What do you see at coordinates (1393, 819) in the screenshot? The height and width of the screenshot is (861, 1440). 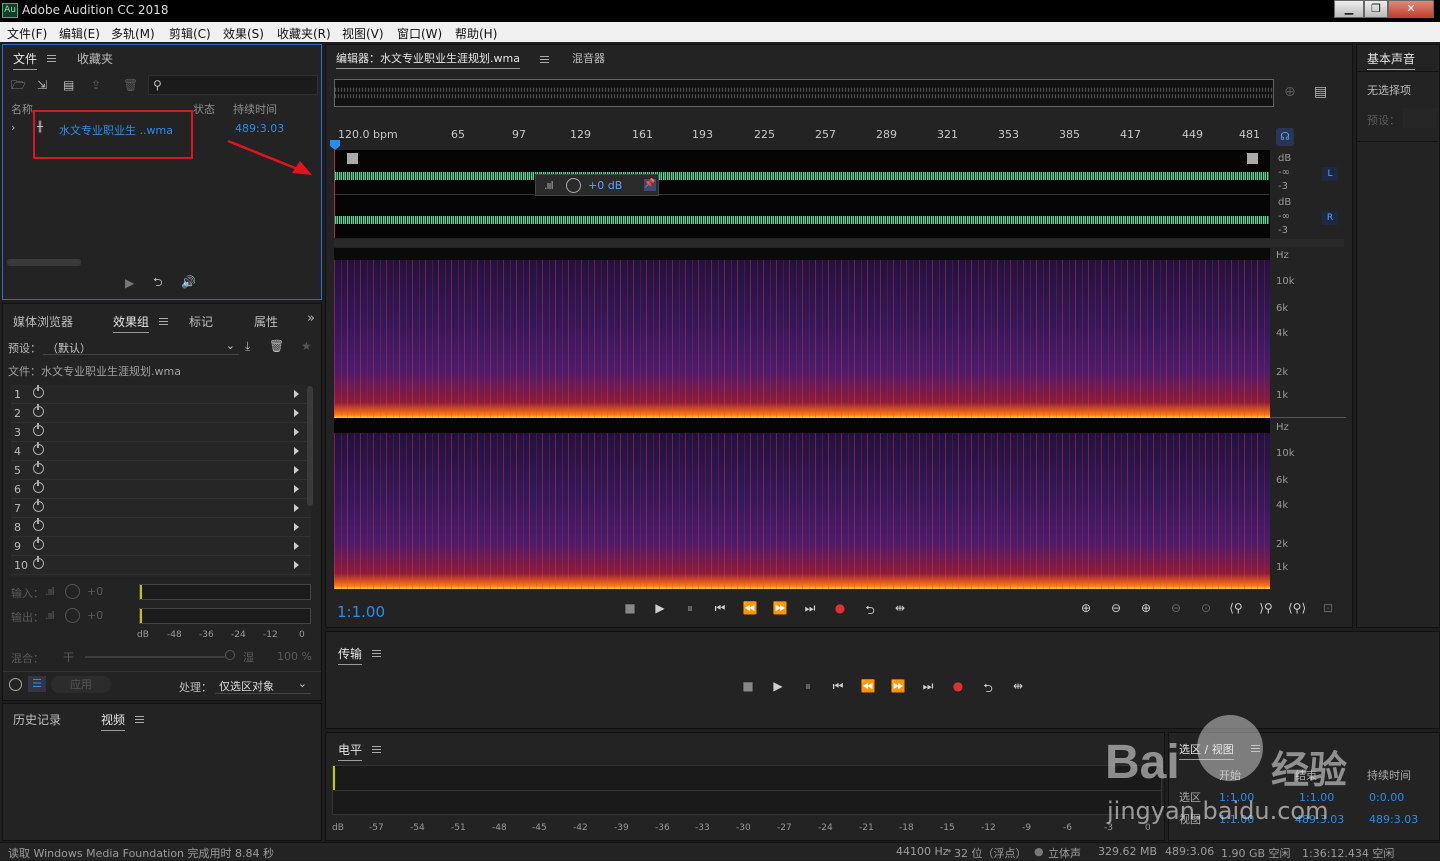 I see `view-duration: 489:3.03` at bounding box center [1393, 819].